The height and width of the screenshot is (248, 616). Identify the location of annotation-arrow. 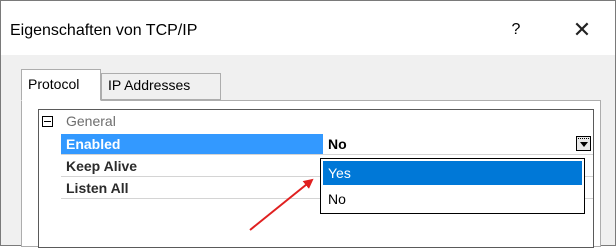
(281, 204).